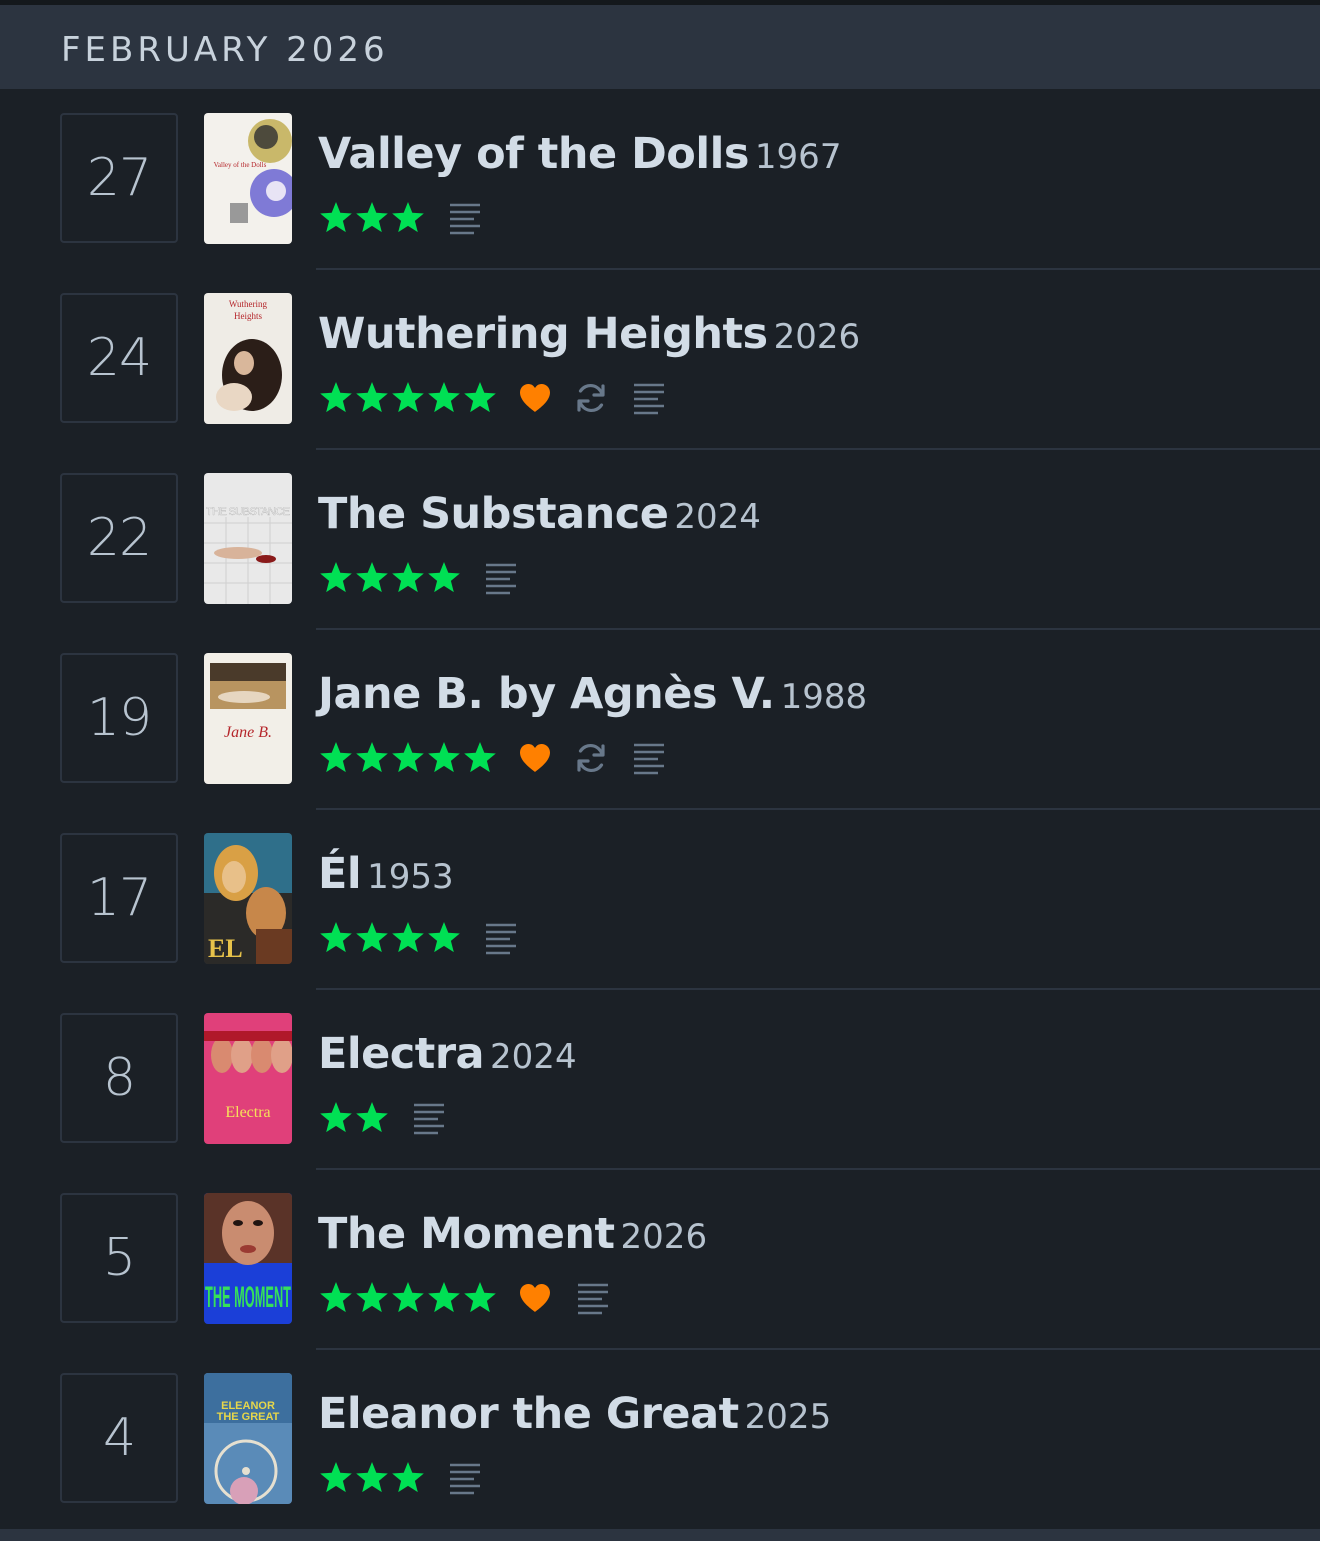 This screenshot has height=1541, width=1320. I want to click on diary-entry: 5 THE MOMENT The Moment 2026, so click(660, 1259).